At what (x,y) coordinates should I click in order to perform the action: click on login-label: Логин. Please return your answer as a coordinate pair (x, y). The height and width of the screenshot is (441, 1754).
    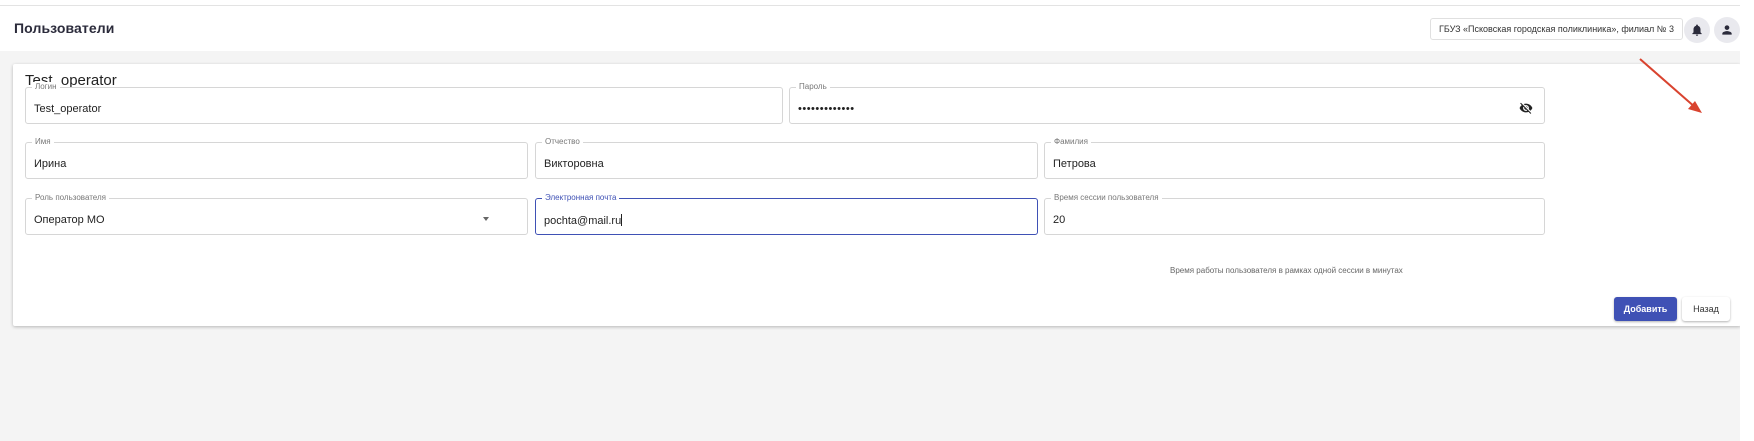
    Looking at the image, I should click on (46, 87).